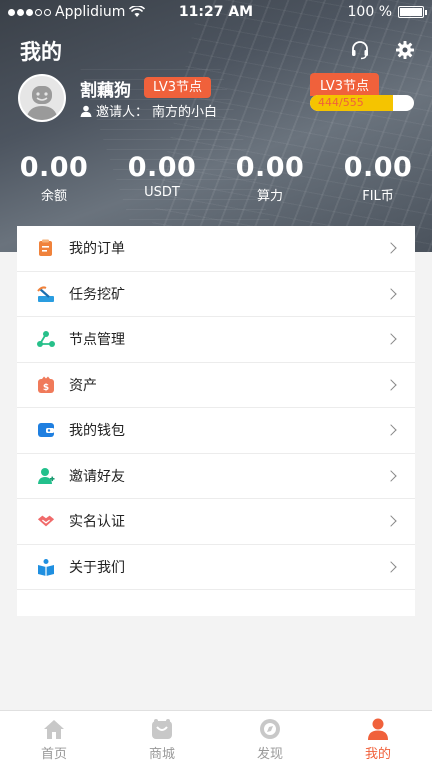 This screenshot has width=432, height=768. I want to click on menu-item-label: 我的订单, so click(97, 249).